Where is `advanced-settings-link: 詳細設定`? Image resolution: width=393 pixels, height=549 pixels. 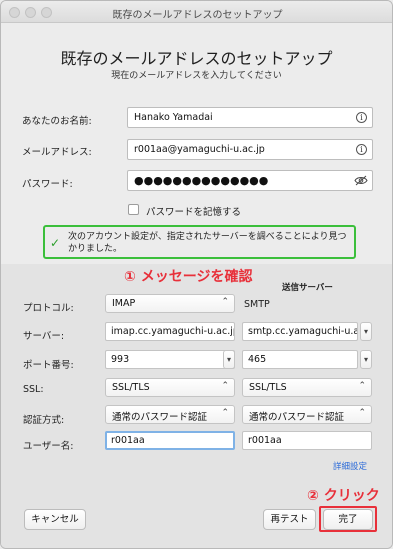 advanced-settings-link: 詳細設定 is located at coordinates (350, 466).